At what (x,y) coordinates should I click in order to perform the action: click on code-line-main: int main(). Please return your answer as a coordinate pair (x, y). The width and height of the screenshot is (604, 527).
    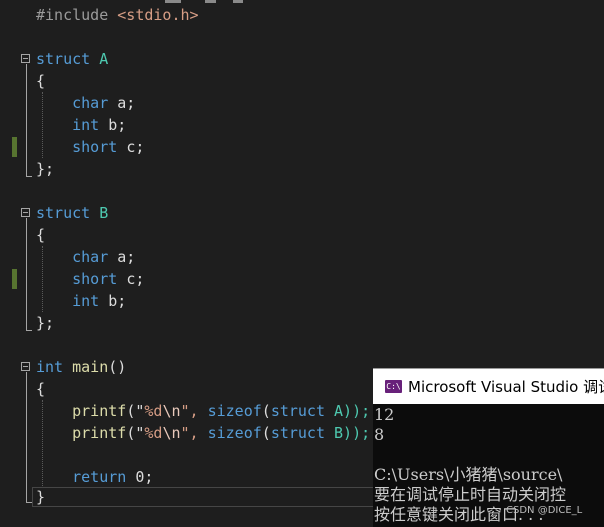
    Looking at the image, I should click on (81, 367).